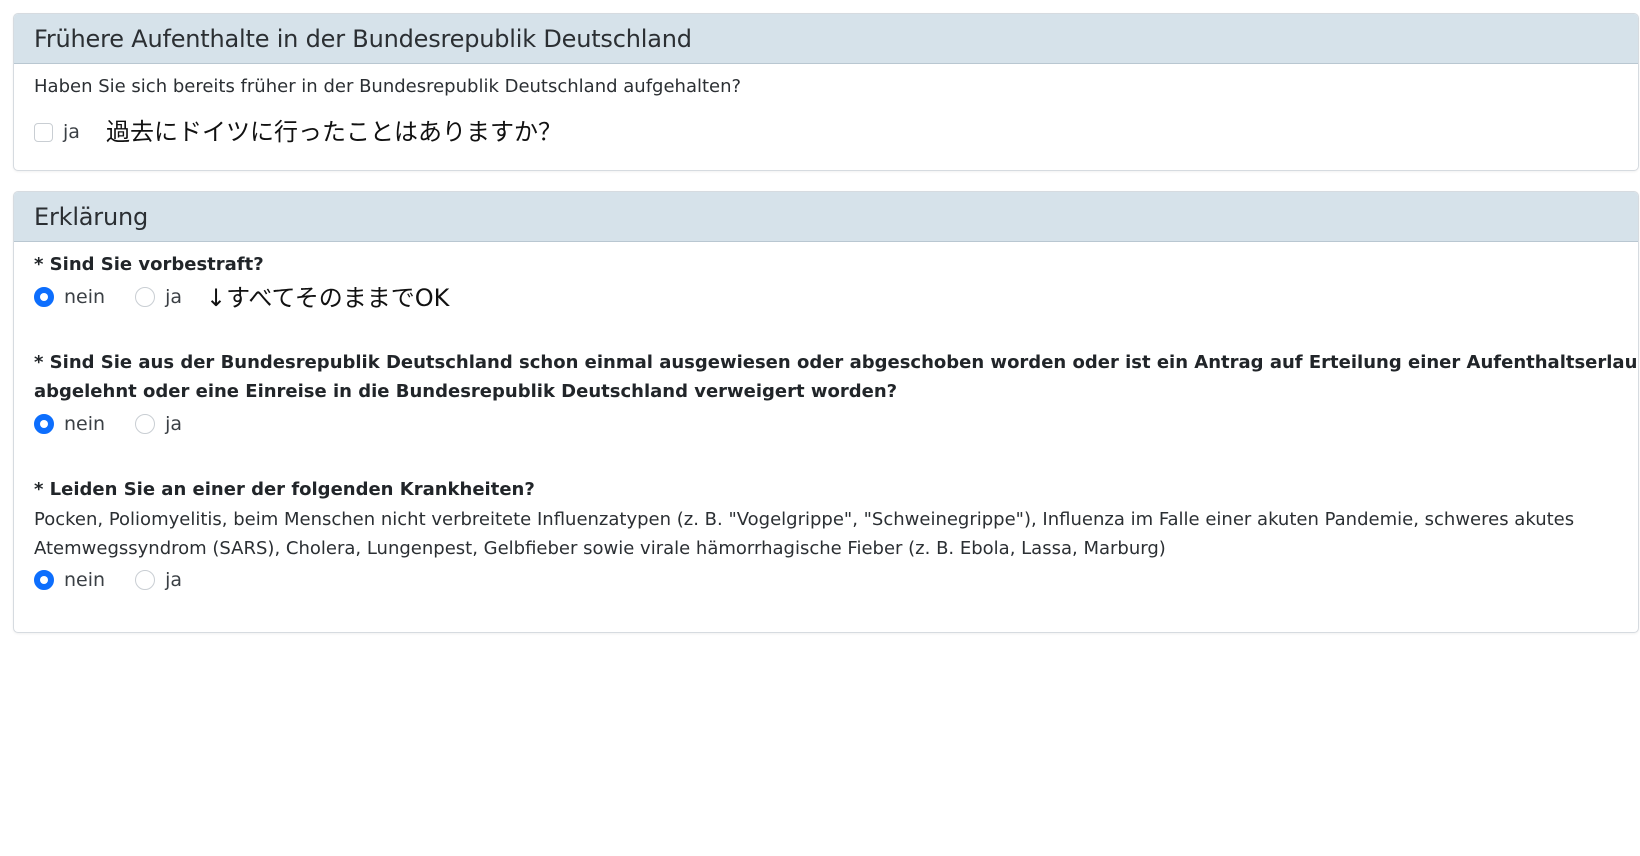 Image resolution: width=1640 pixels, height=856 pixels. I want to click on q1-radio-ja, so click(145, 297).